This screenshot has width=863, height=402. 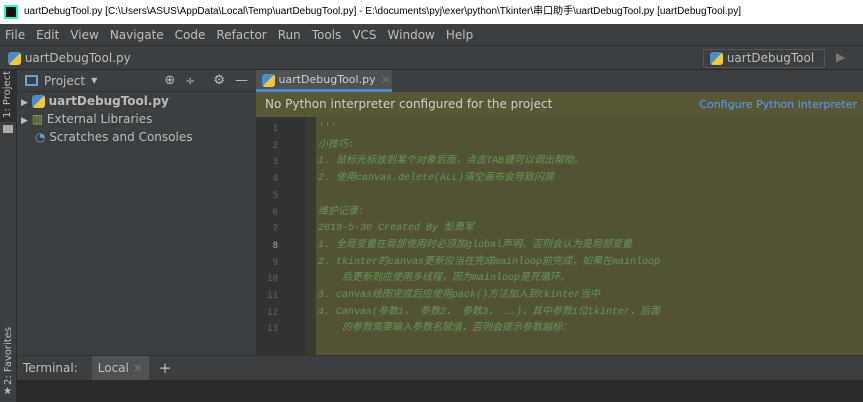 I want to click on tree-item-external-libraries: ▶ ▥ External Libraries, so click(x=136, y=119).